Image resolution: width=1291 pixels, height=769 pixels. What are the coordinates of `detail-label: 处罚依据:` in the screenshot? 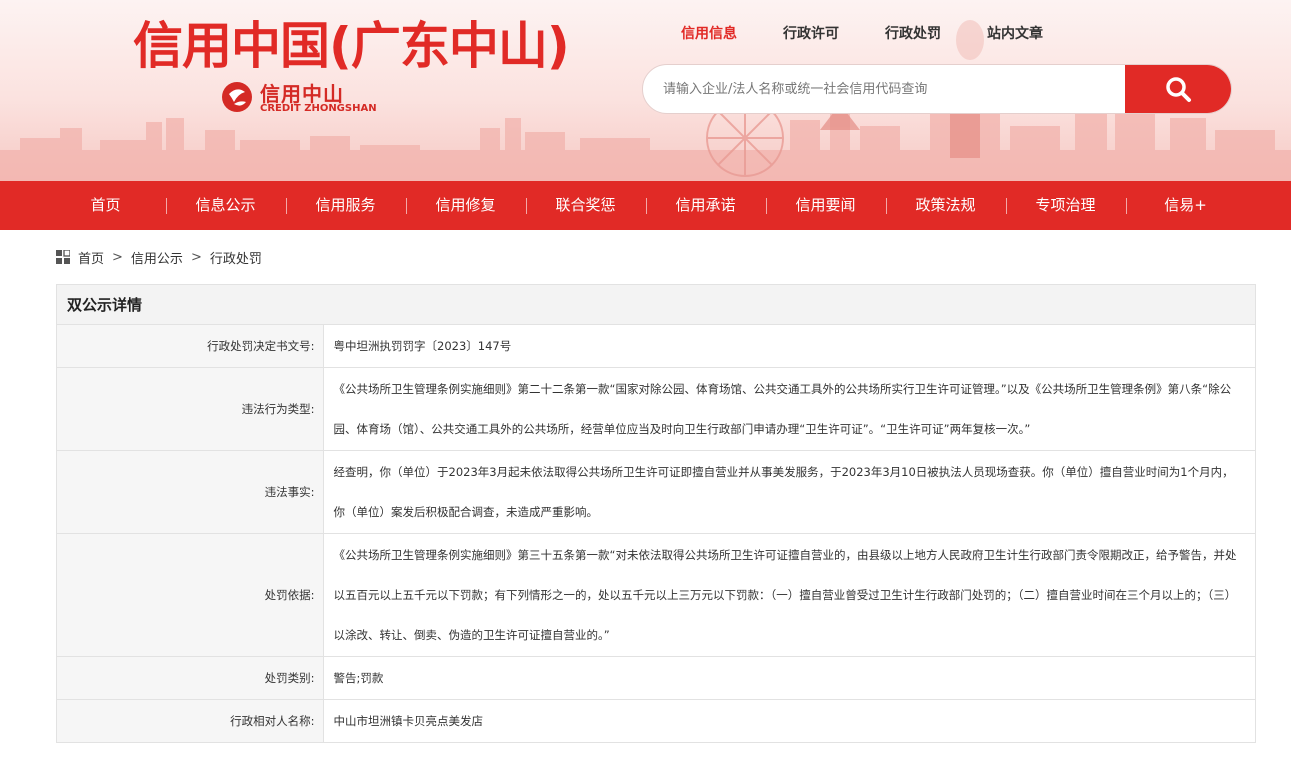 It's located at (190, 595).